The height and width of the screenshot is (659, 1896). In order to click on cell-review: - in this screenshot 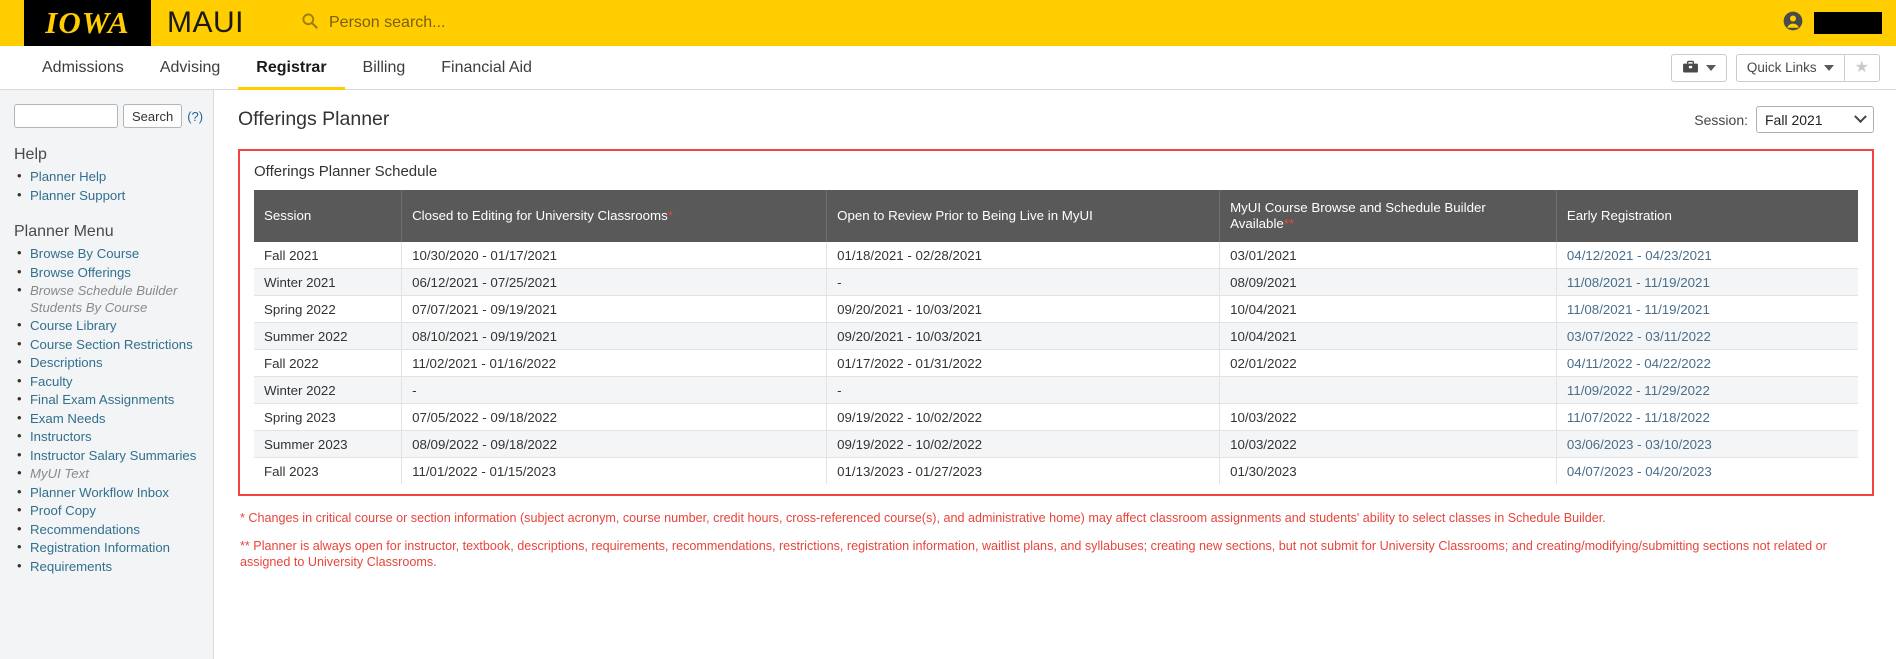, I will do `click(1023, 282)`.